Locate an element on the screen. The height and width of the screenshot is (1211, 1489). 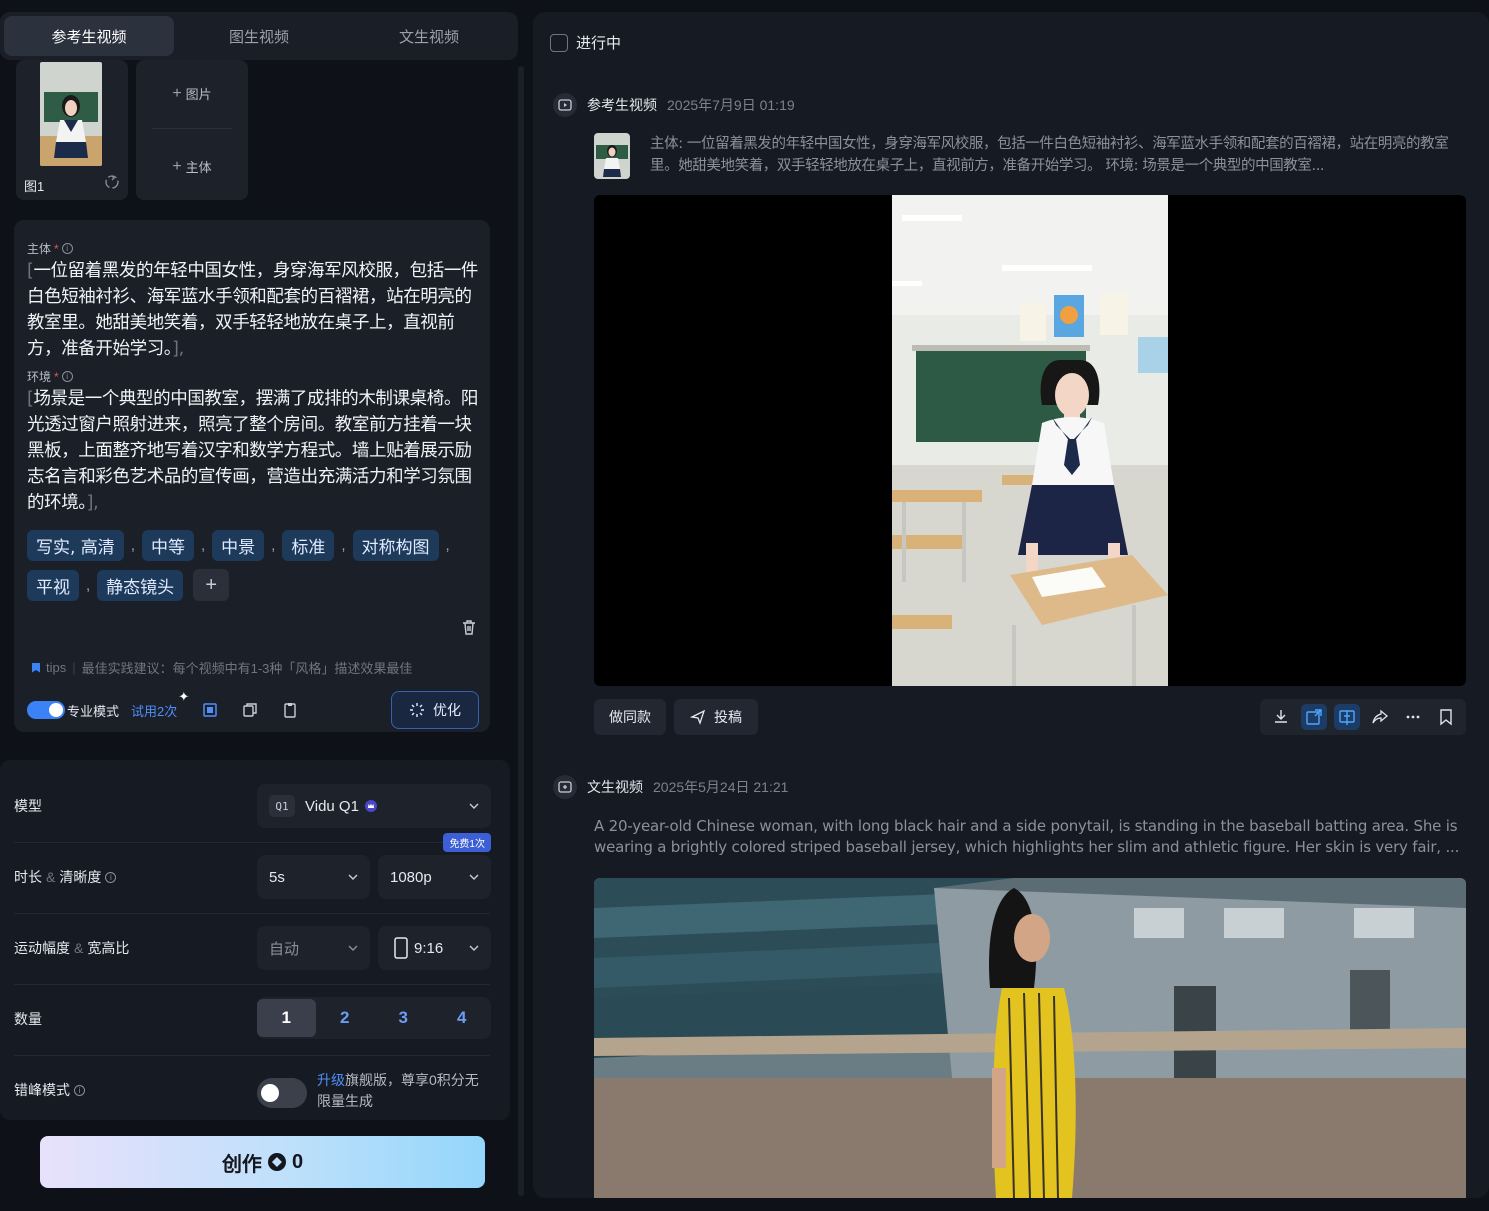
add-tag-button: + is located at coordinates (211, 585).